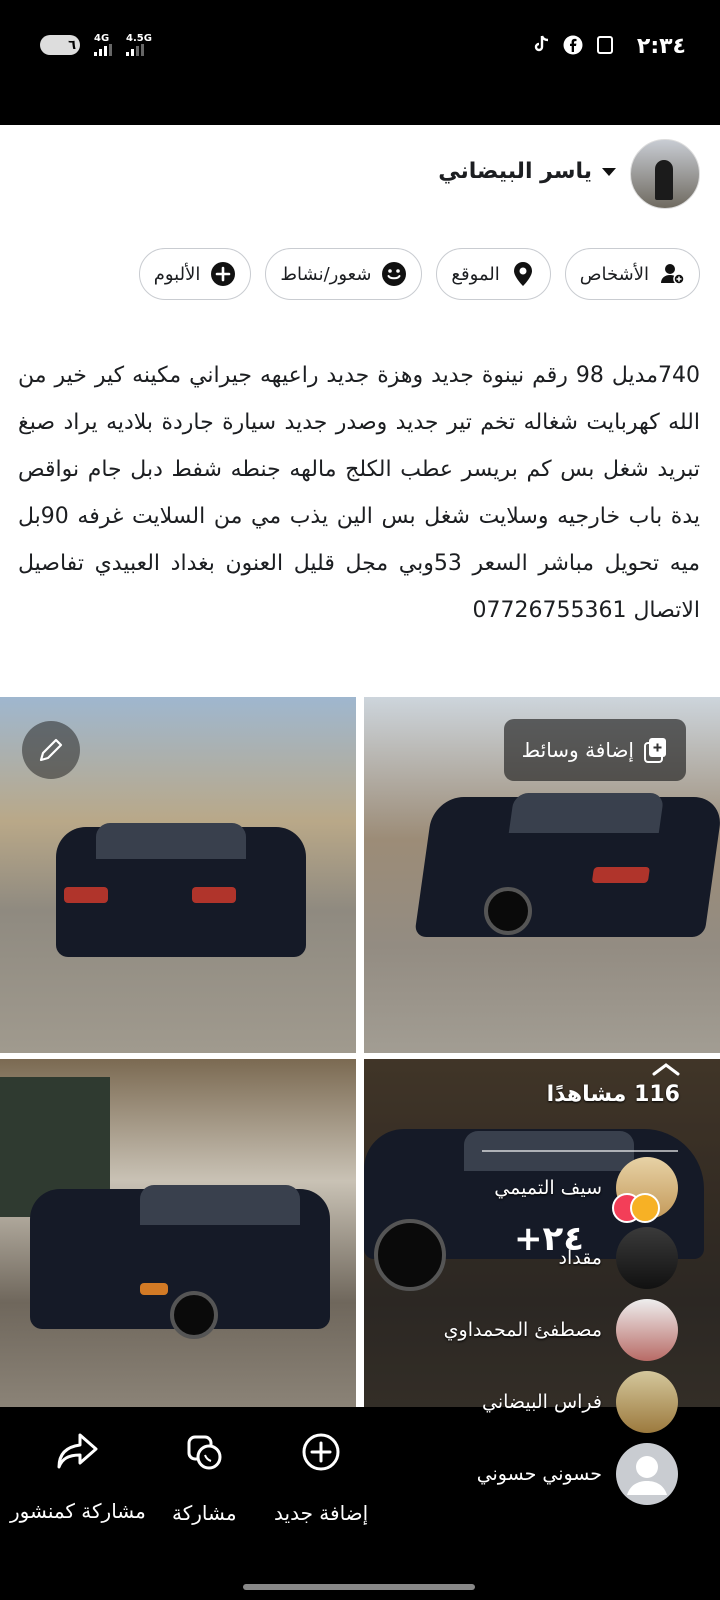 The height and width of the screenshot is (1600, 720). What do you see at coordinates (614, 274) in the screenshot?
I see `chip-label: الأشخاص` at bounding box center [614, 274].